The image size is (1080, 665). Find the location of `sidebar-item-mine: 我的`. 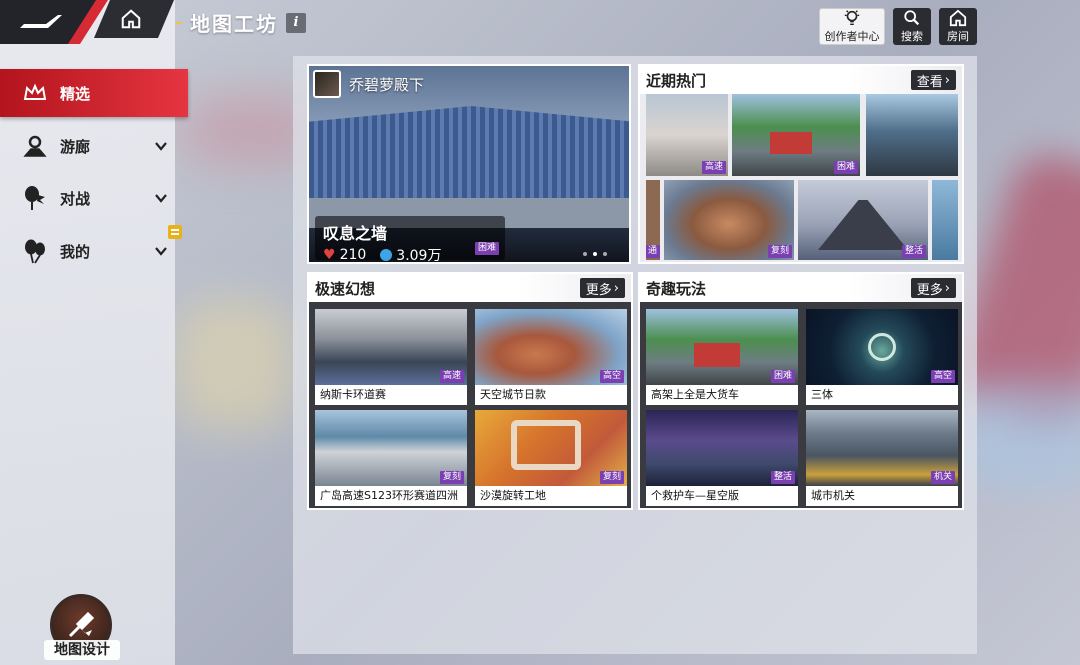

sidebar-item-mine: 我的 is located at coordinates (94, 251).